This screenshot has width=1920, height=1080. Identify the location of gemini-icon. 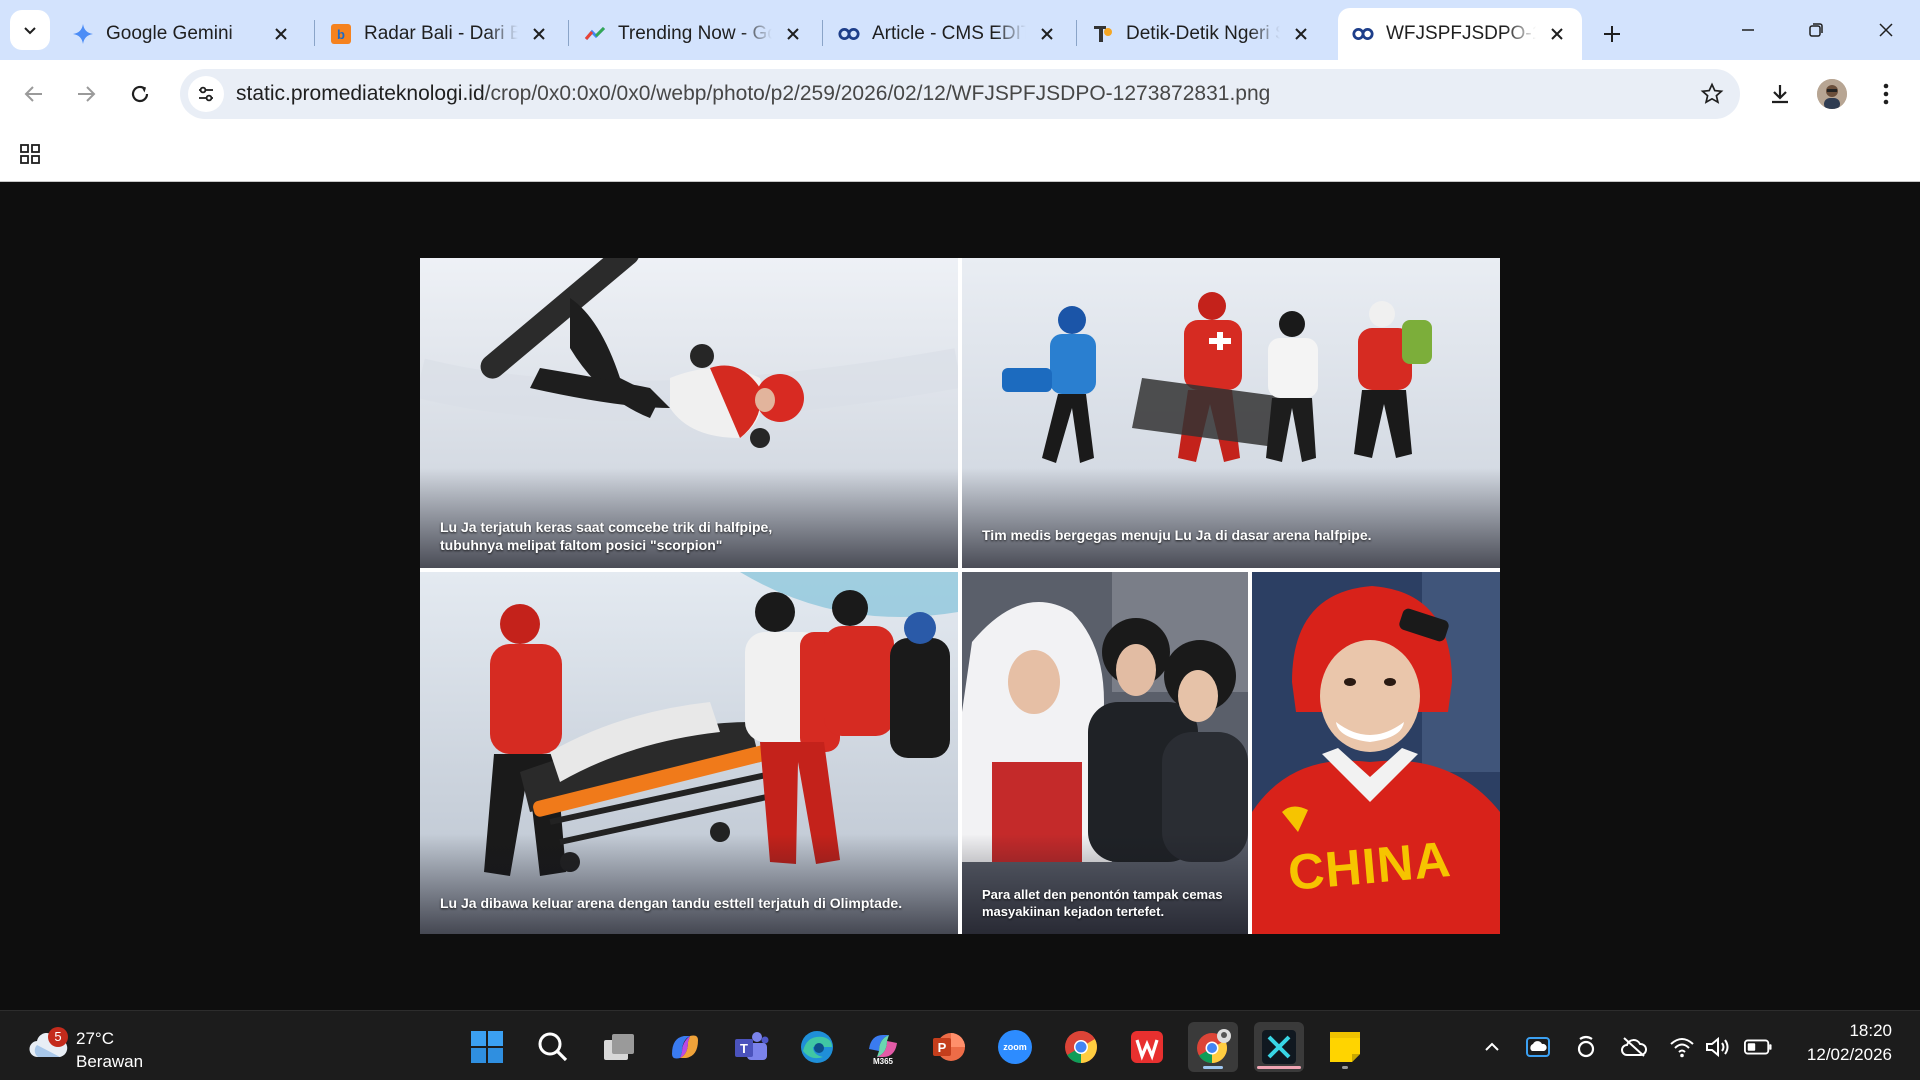
(83, 34).